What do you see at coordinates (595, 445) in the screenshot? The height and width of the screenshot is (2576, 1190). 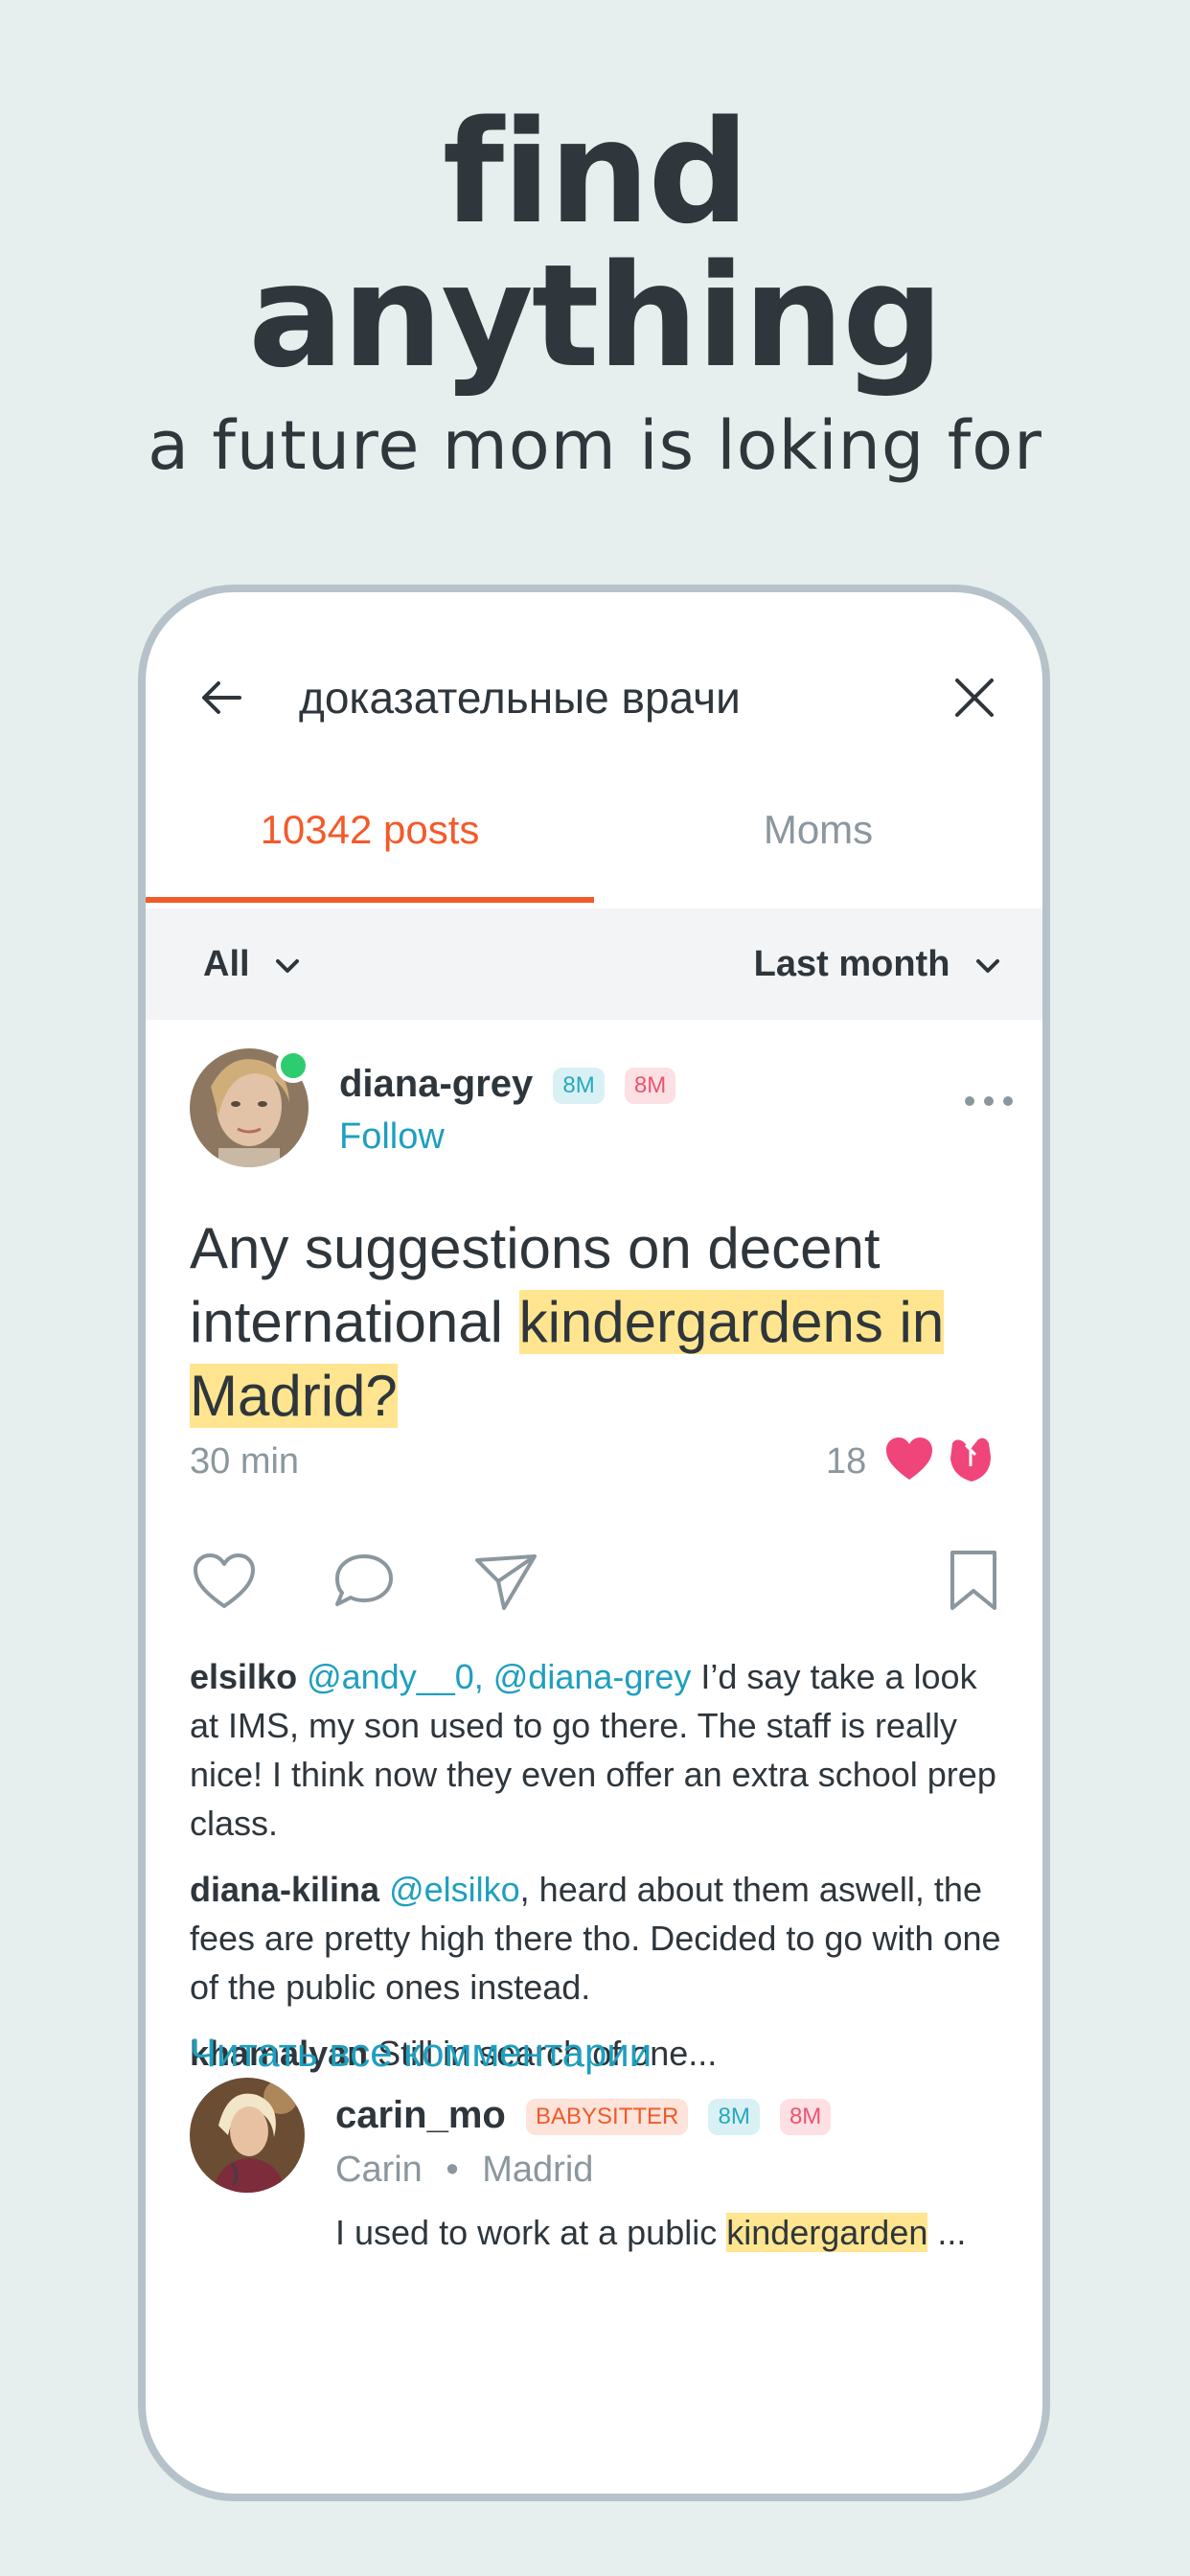 I see `hero-subtitle: a future mom is loking for` at bounding box center [595, 445].